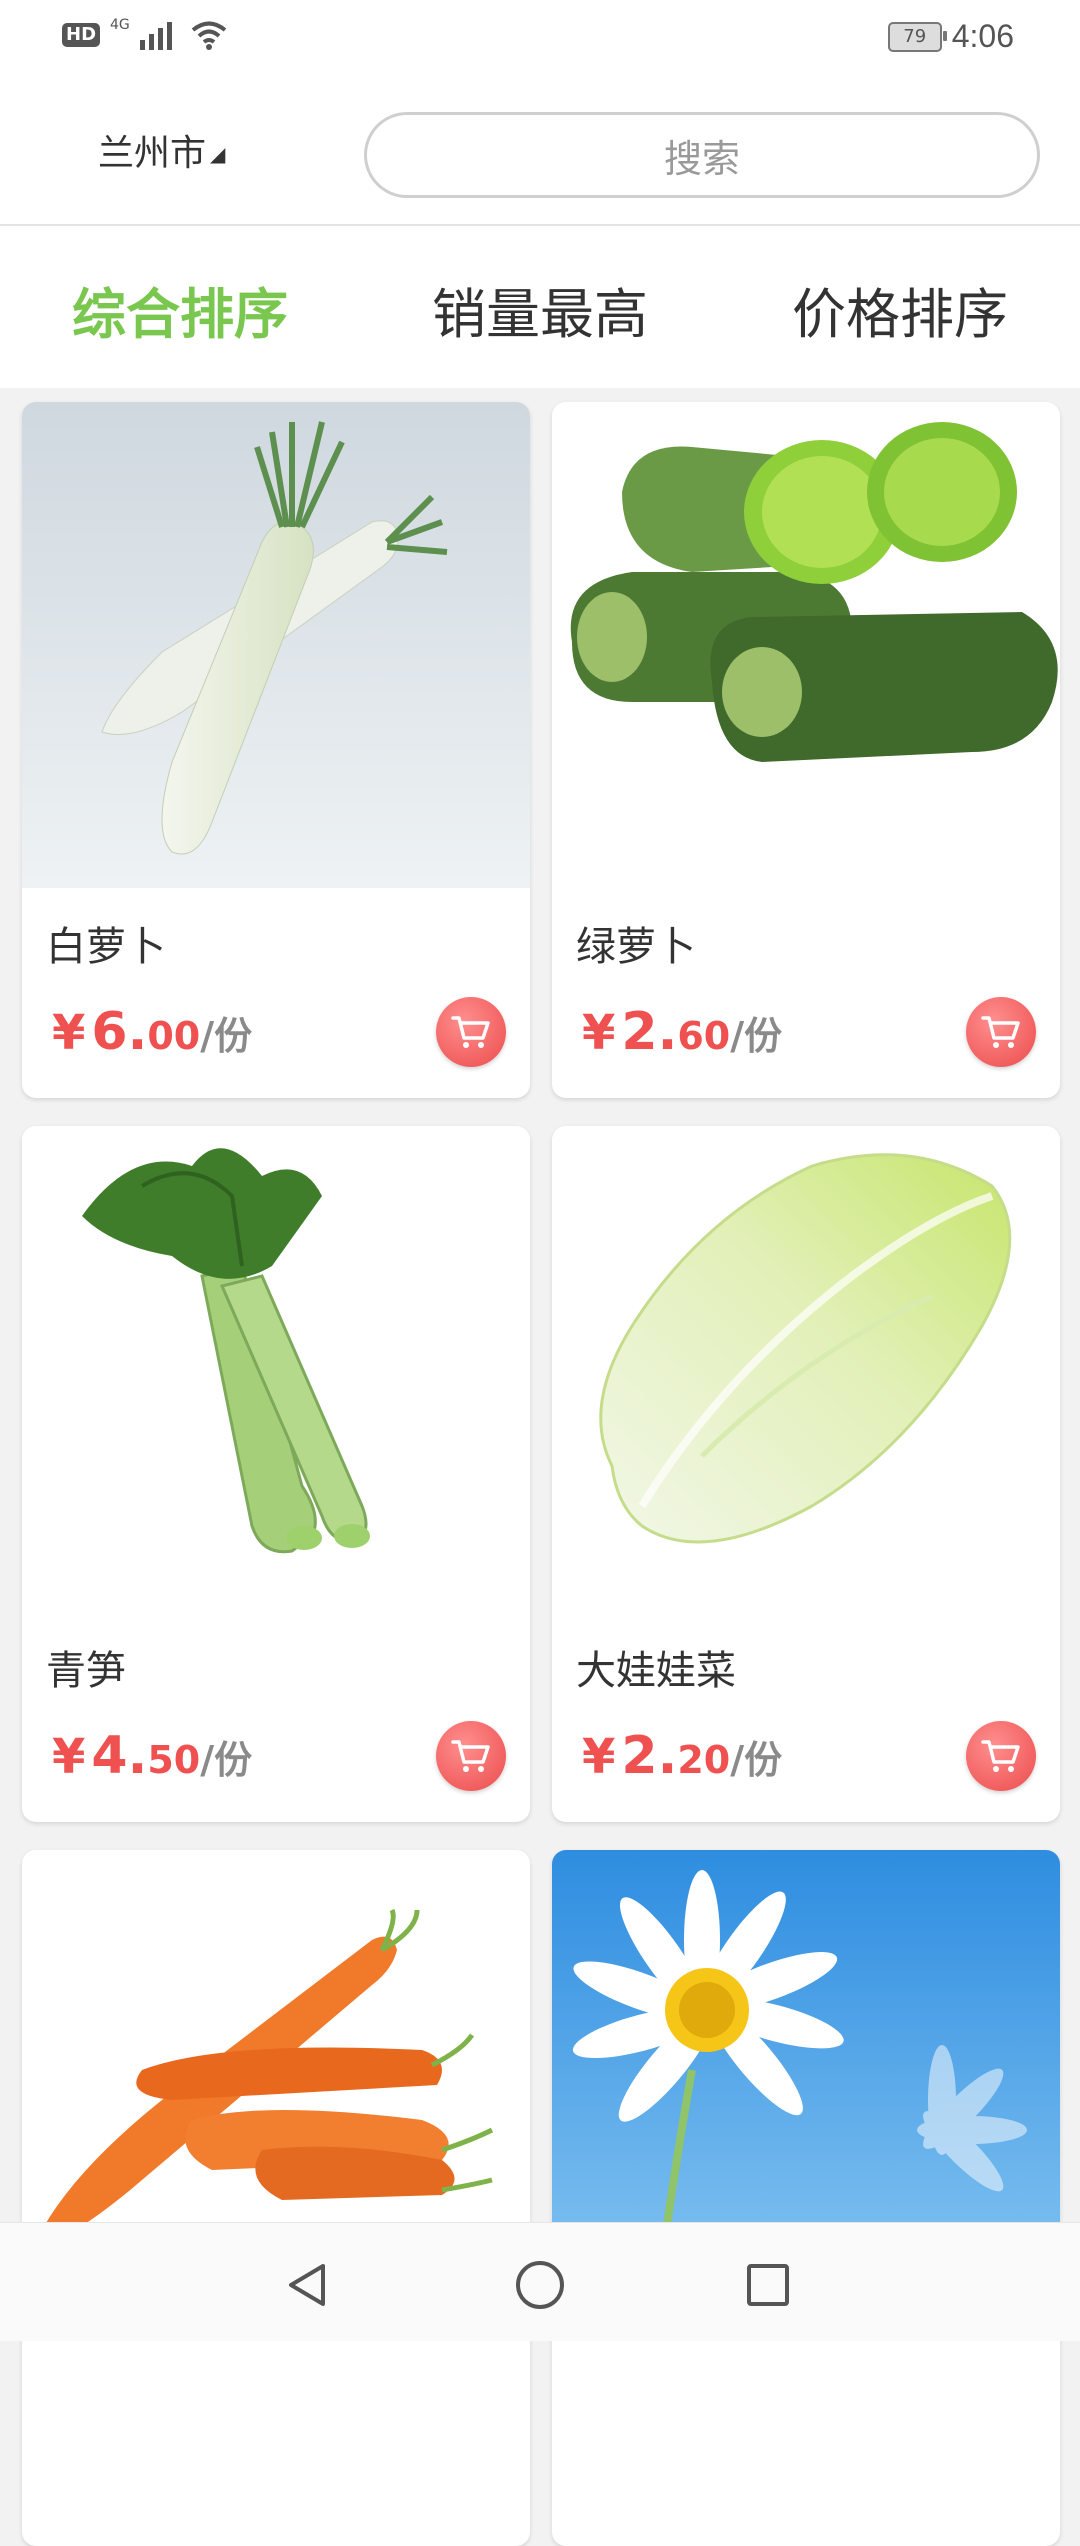  What do you see at coordinates (86, 1671) in the screenshot?
I see `product-name: 青笋` at bounding box center [86, 1671].